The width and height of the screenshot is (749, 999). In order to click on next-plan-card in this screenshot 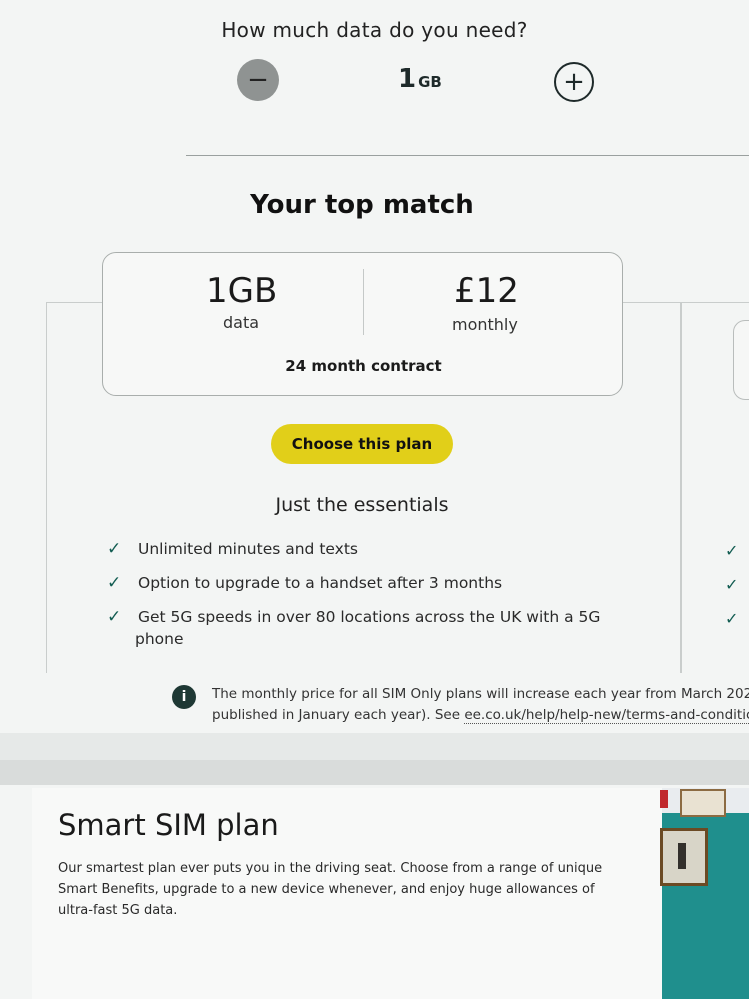, I will do `click(741, 360)`.